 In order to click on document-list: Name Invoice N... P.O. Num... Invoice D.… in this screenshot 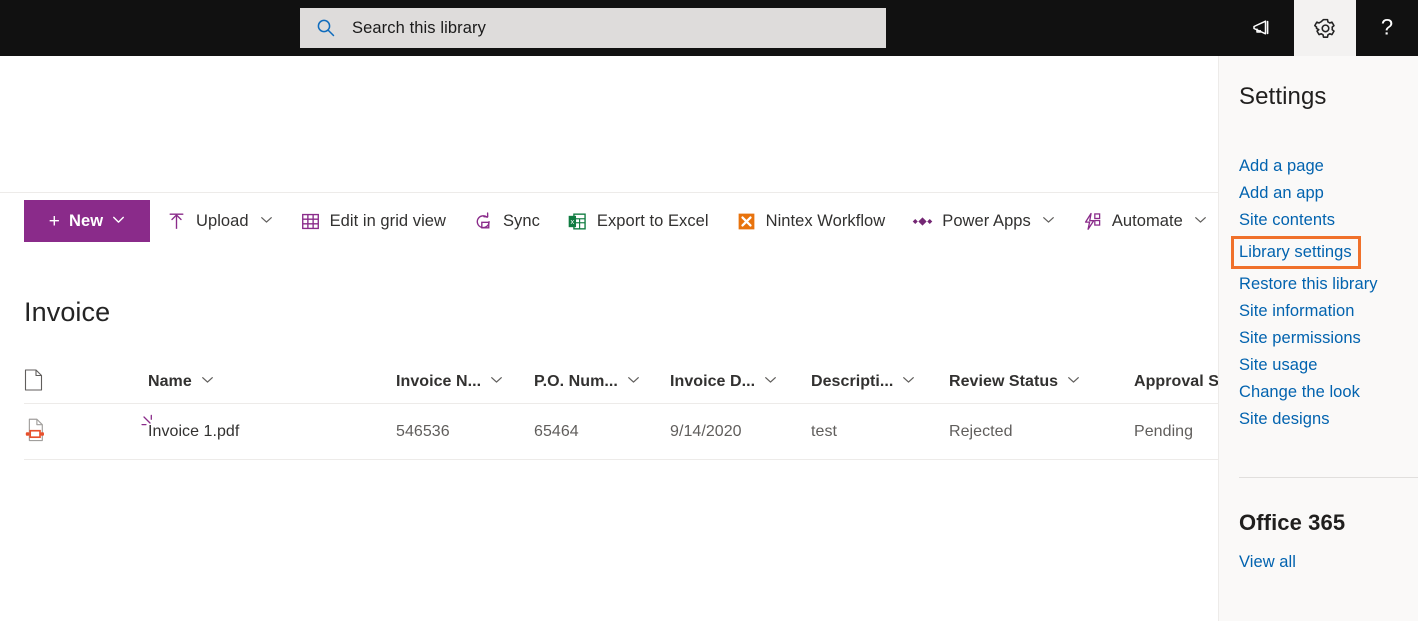, I will do `click(609, 410)`.